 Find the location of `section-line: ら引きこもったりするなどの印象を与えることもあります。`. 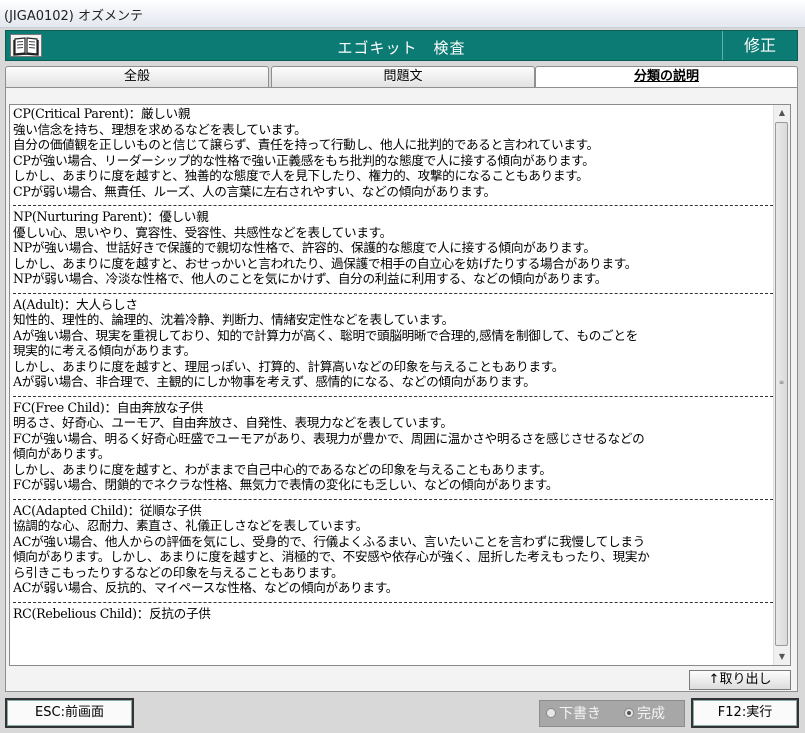

section-line: ら引きこもったりするなどの印象を与えることもあります。 is located at coordinates (178, 572).